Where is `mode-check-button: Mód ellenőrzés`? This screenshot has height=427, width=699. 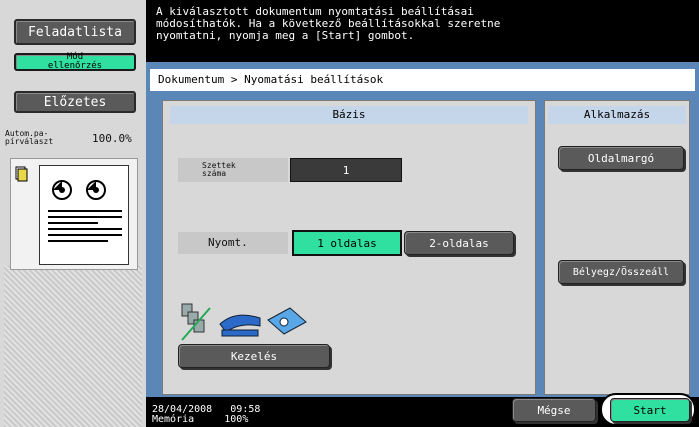
mode-check-button: Mód ellenőrzés is located at coordinates (75, 62).